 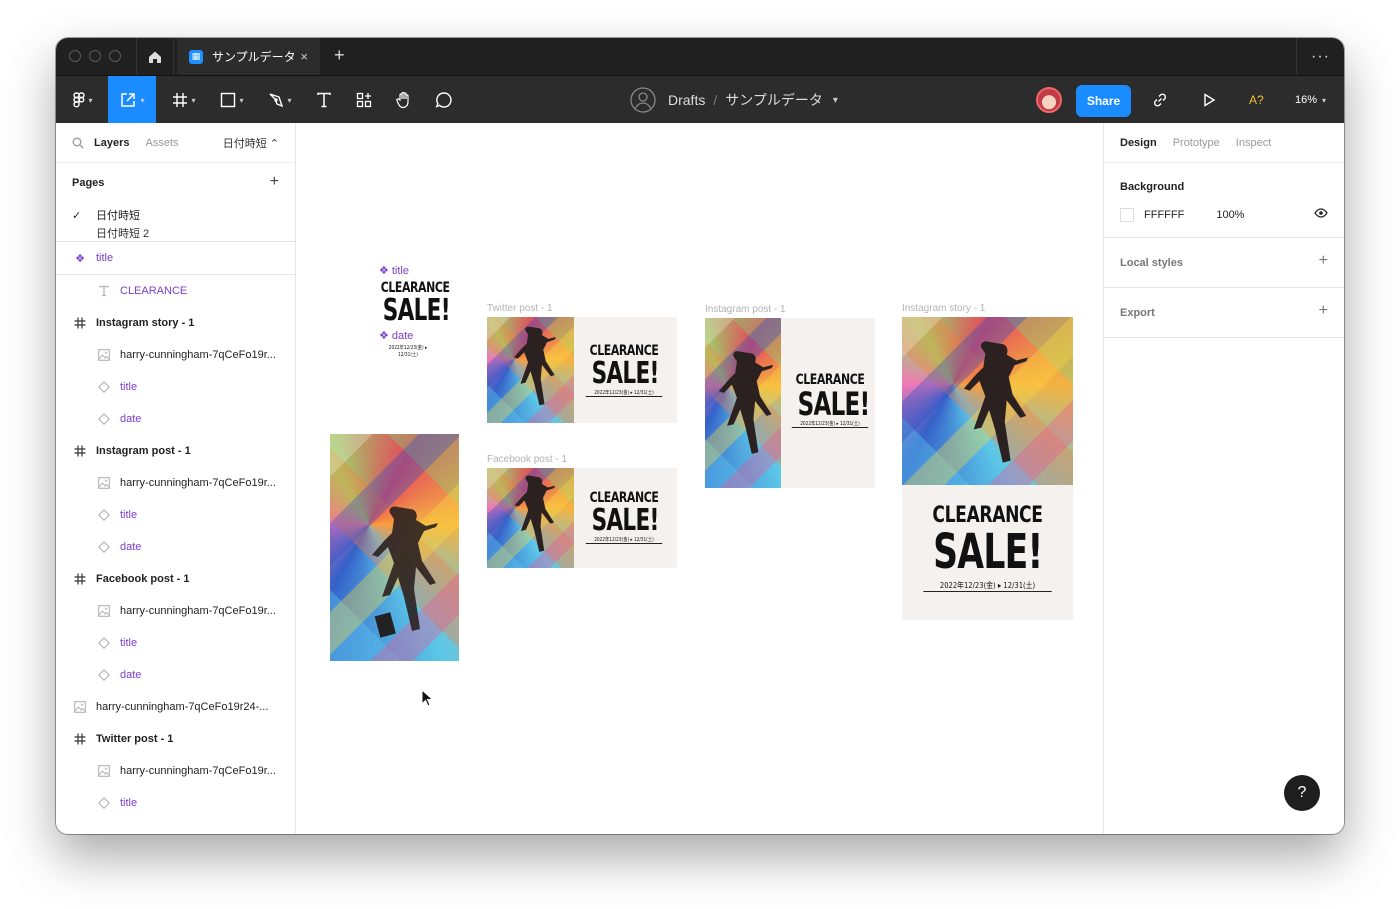 I want to click on play-icon, so click(x=1210, y=100).